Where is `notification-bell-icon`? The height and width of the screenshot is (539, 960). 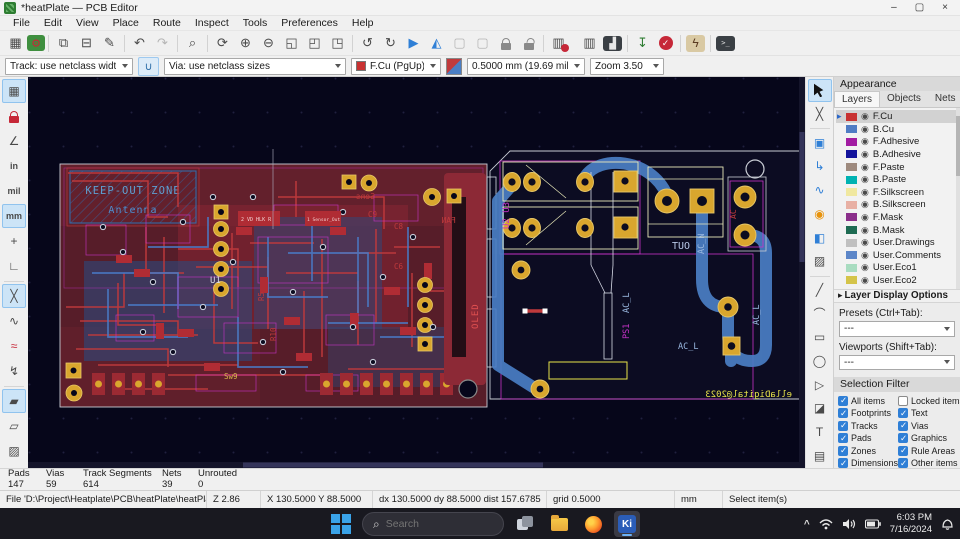 notification-bell-icon is located at coordinates (947, 524).